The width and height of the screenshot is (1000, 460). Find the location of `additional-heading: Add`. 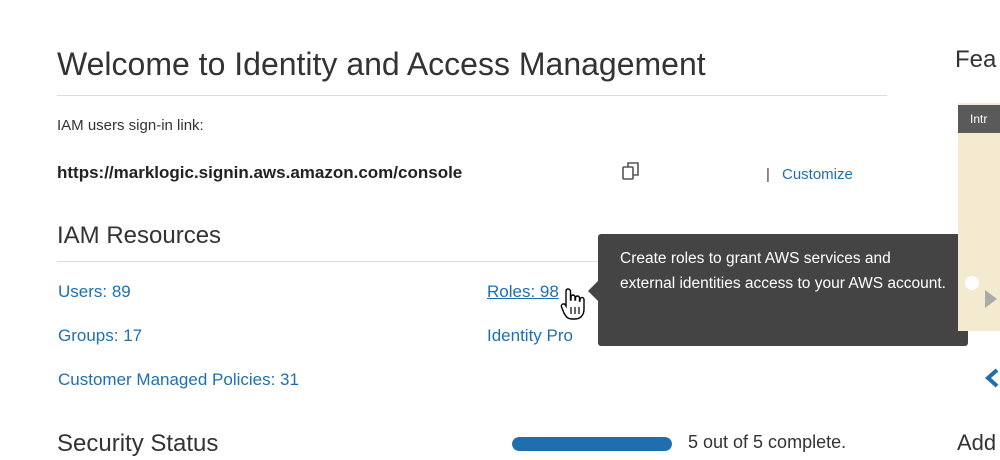

additional-heading: Add is located at coordinates (977, 442).